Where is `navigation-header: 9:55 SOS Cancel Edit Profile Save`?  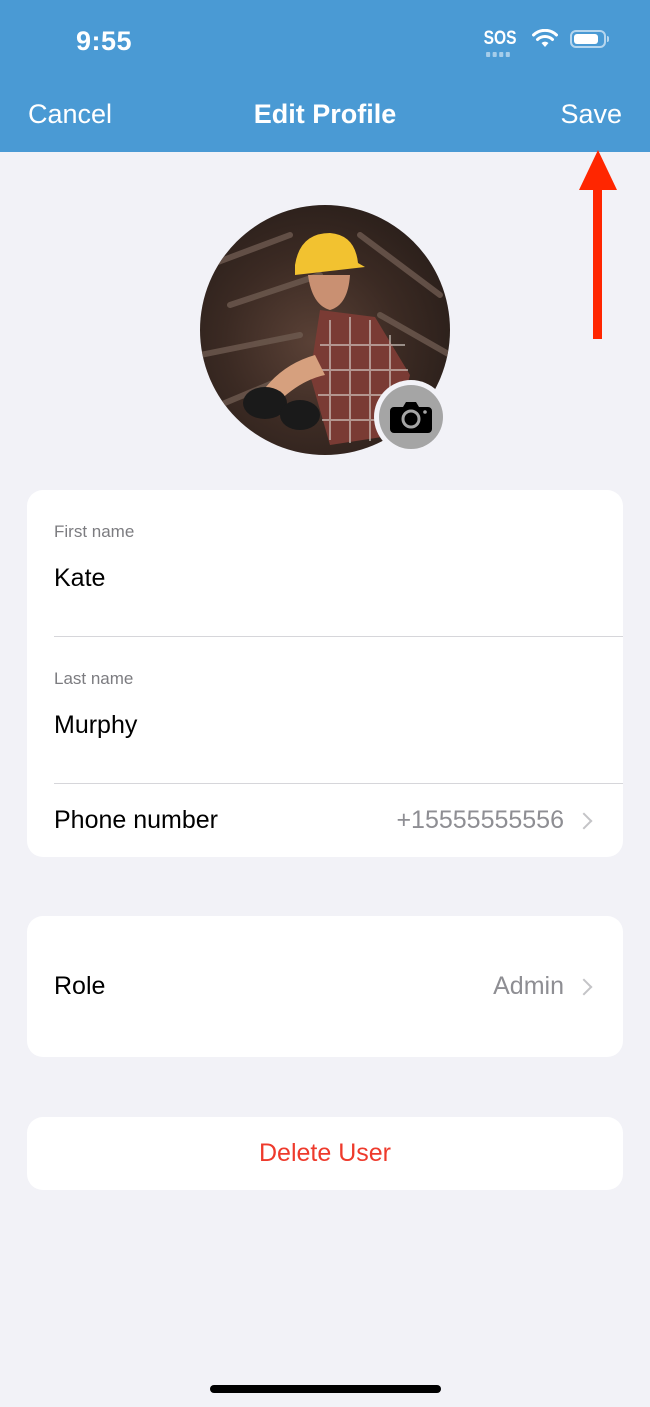 navigation-header: 9:55 SOS Cancel Edit Profile Save is located at coordinates (325, 76).